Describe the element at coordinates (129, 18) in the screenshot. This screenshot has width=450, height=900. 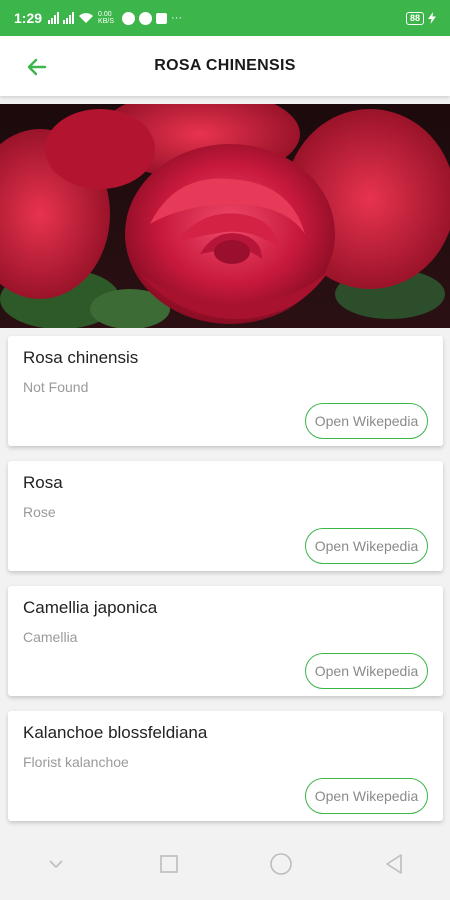
I see `app-notification-icon` at that location.